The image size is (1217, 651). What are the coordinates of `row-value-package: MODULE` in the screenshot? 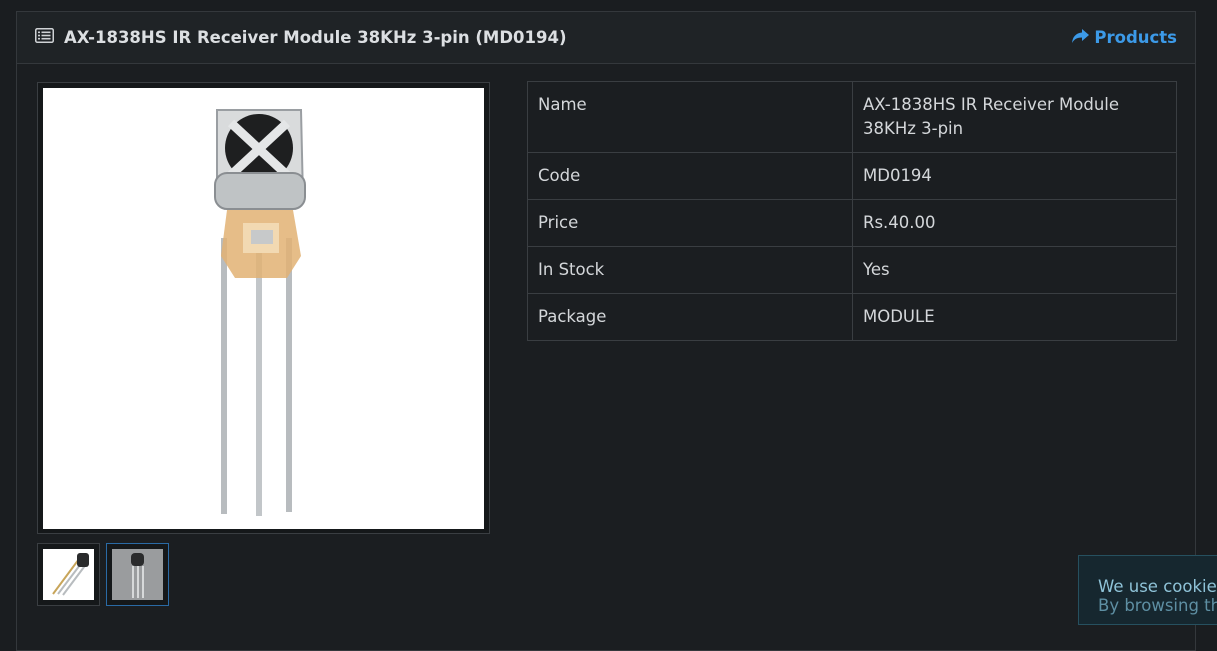 It's located at (1014, 317).